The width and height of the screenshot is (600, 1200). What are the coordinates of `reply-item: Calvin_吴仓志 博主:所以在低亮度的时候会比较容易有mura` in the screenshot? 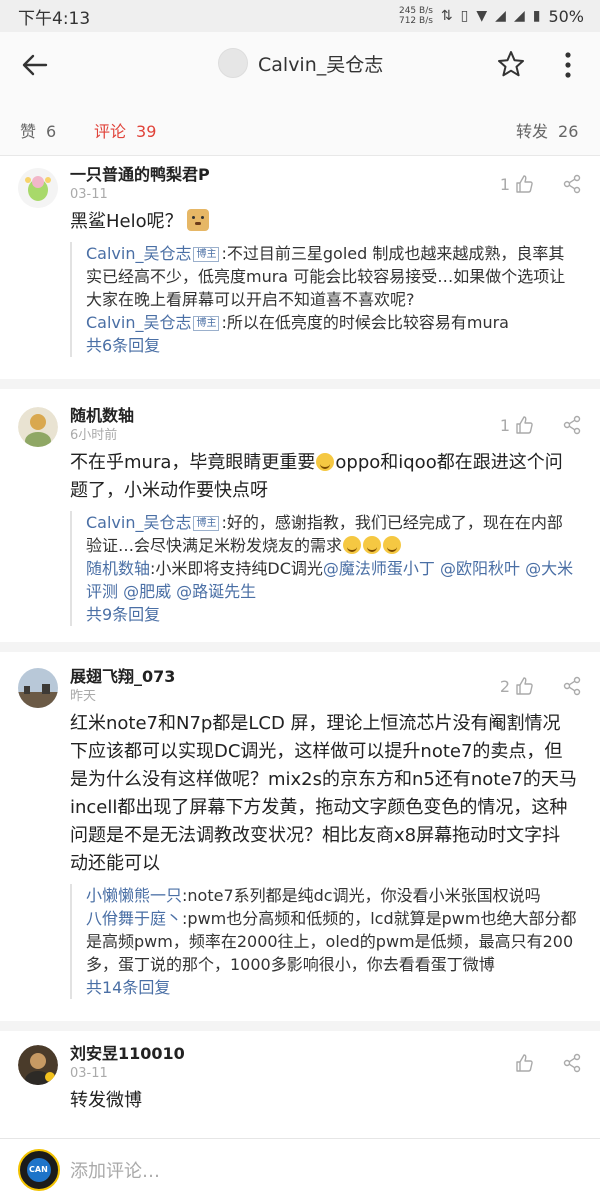 It's located at (332, 322).